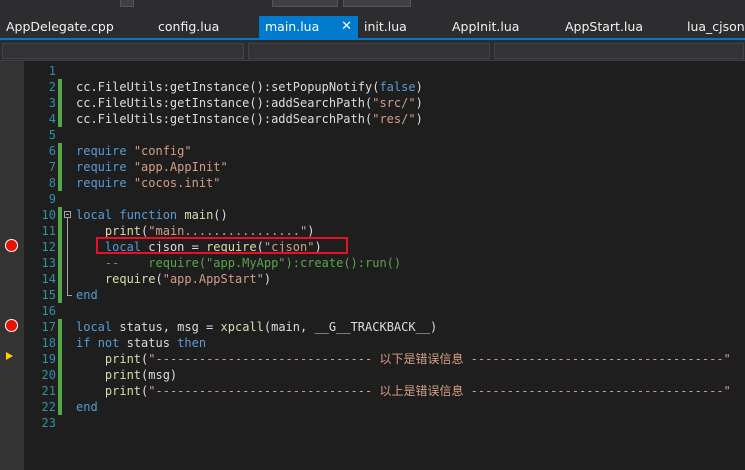 The height and width of the screenshot is (470, 745). Describe the element at coordinates (148, 183) in the screenshot. I see `code-line-8: require "cocos.init"` at that location.